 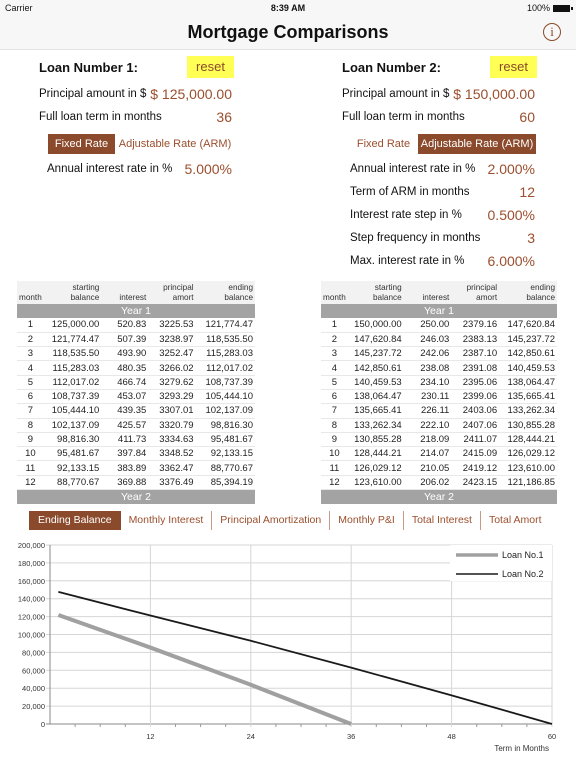 What do you see at coordinates (504, 215) in the screenshot?
I see `loan-2-rate-step-input: 0.500%` at bounding box center [504, 215].